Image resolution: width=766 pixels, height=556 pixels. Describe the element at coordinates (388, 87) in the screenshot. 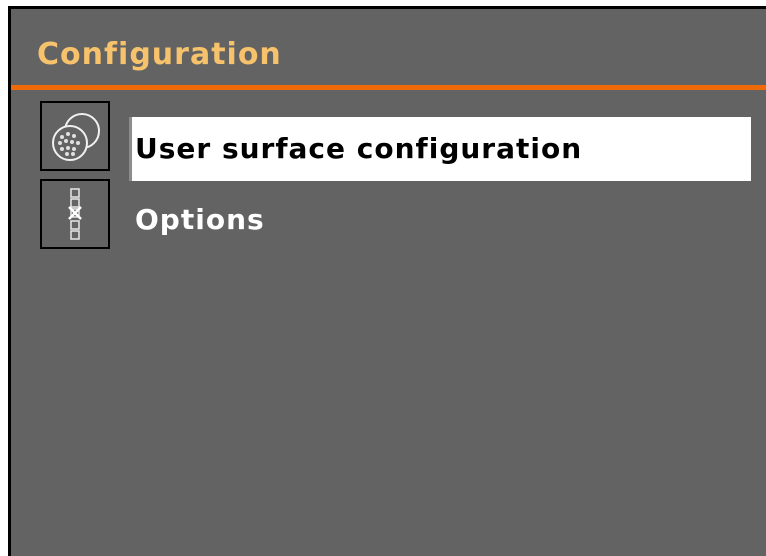

I see `title-divider` at that location.